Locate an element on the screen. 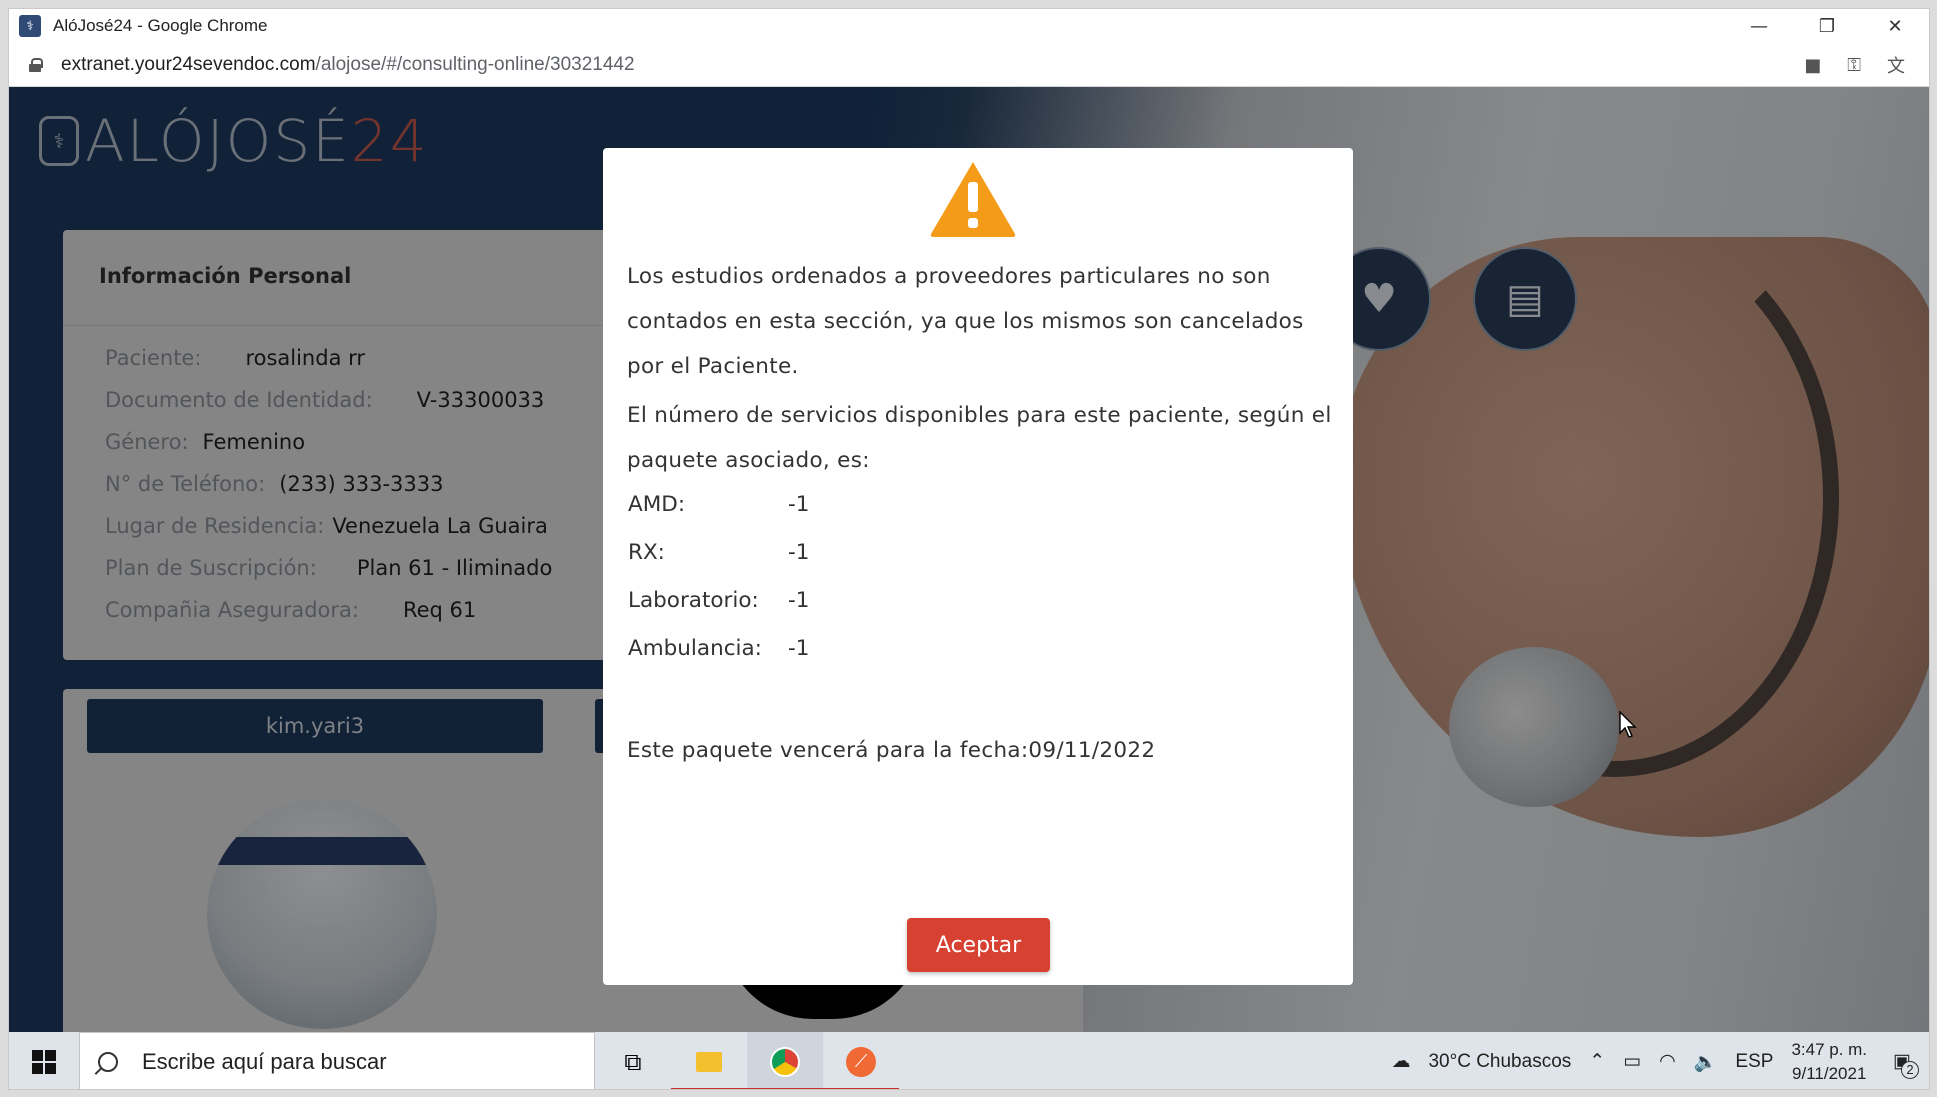 Image resolution: width=1937 pixels, height=1097 pixels. lock-icon is located at coordinates (36, 64).